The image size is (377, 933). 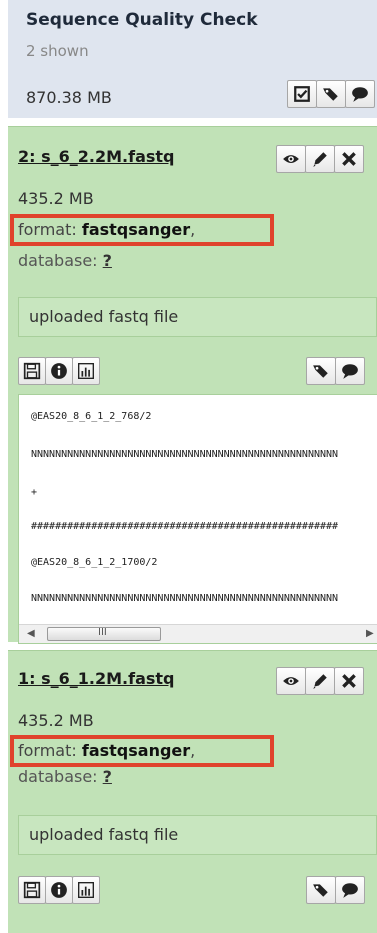 I want to click on scroll-right-icon: ▶, so click(x=370, y=633).